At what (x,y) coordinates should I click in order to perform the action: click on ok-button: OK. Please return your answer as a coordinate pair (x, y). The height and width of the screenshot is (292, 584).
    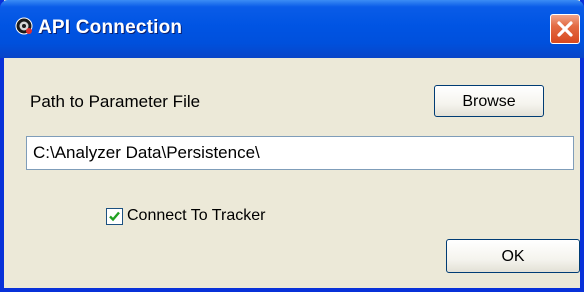
    Looking at the image, I should click on (513, 256).